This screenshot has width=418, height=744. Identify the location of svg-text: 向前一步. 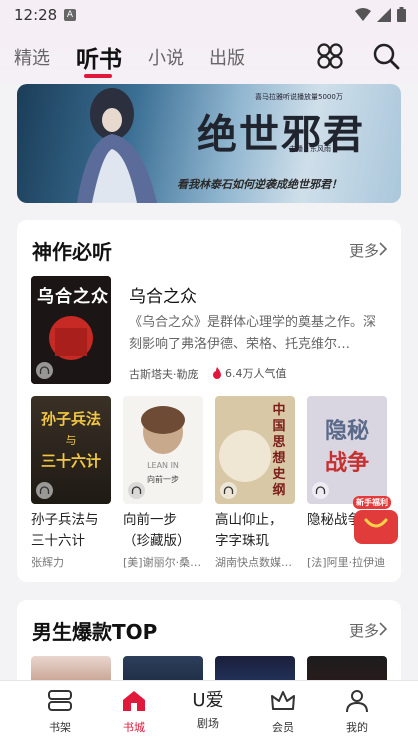
(163, 479).